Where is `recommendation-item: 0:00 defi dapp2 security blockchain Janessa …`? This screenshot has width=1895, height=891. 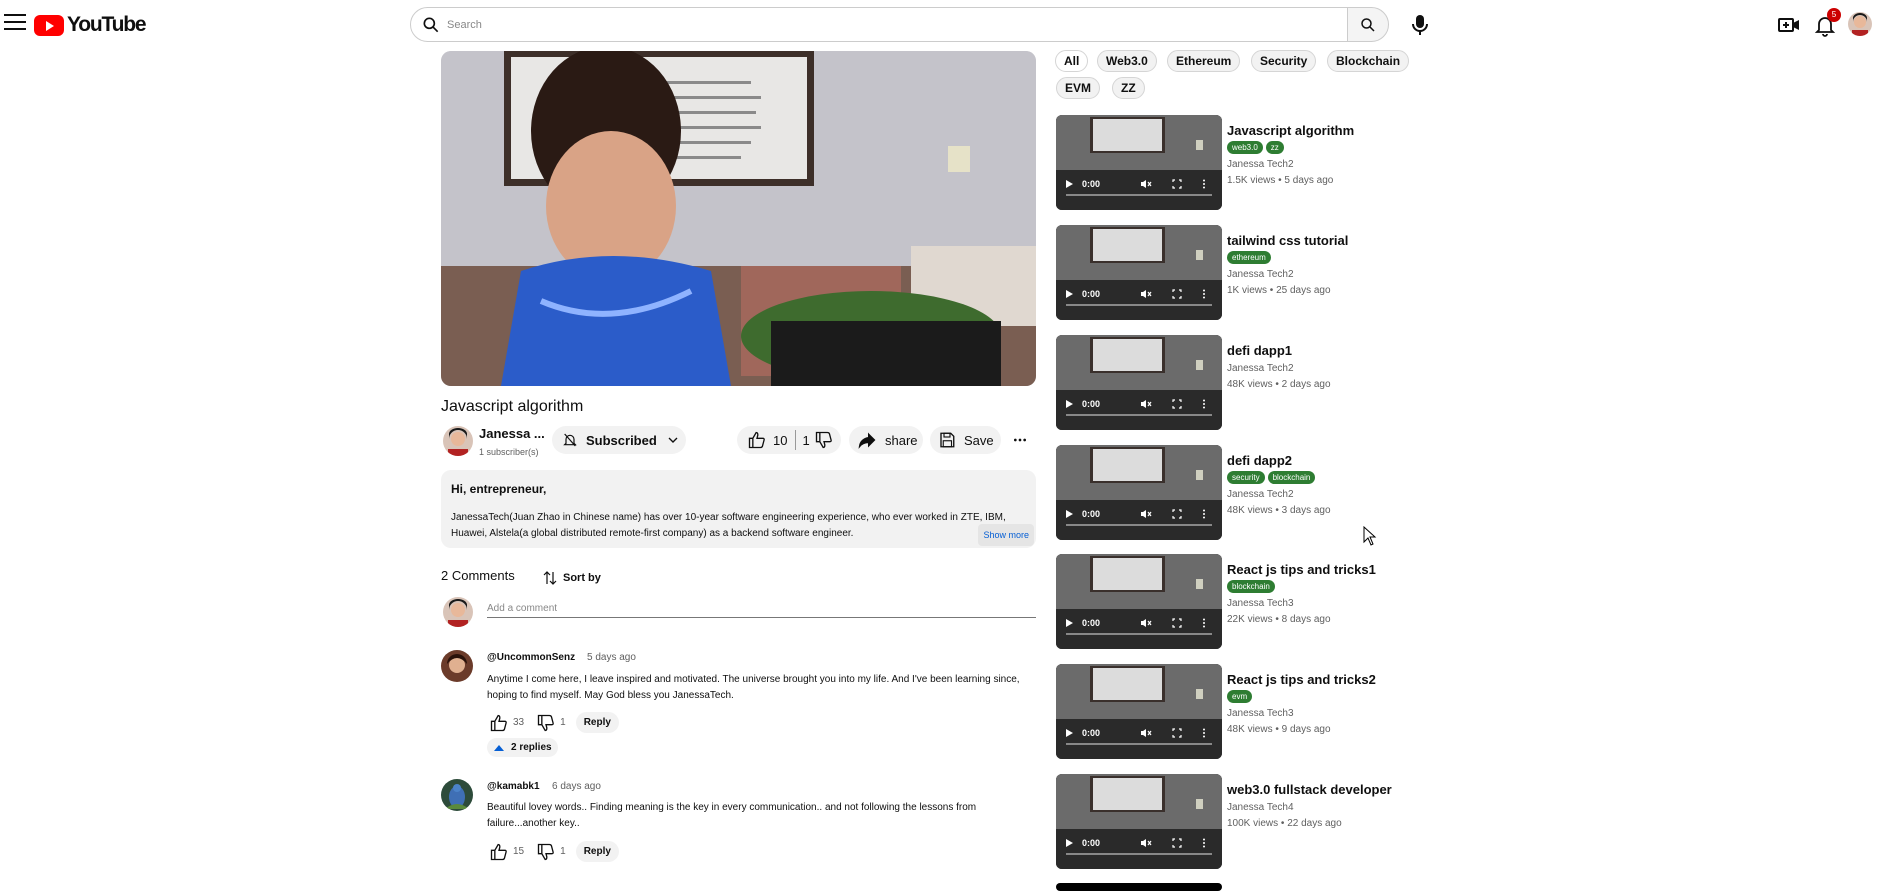
recommendation-item: 0:00 defi dapp2 security blockchain Janessa … is located at coordinates (1256, 492).